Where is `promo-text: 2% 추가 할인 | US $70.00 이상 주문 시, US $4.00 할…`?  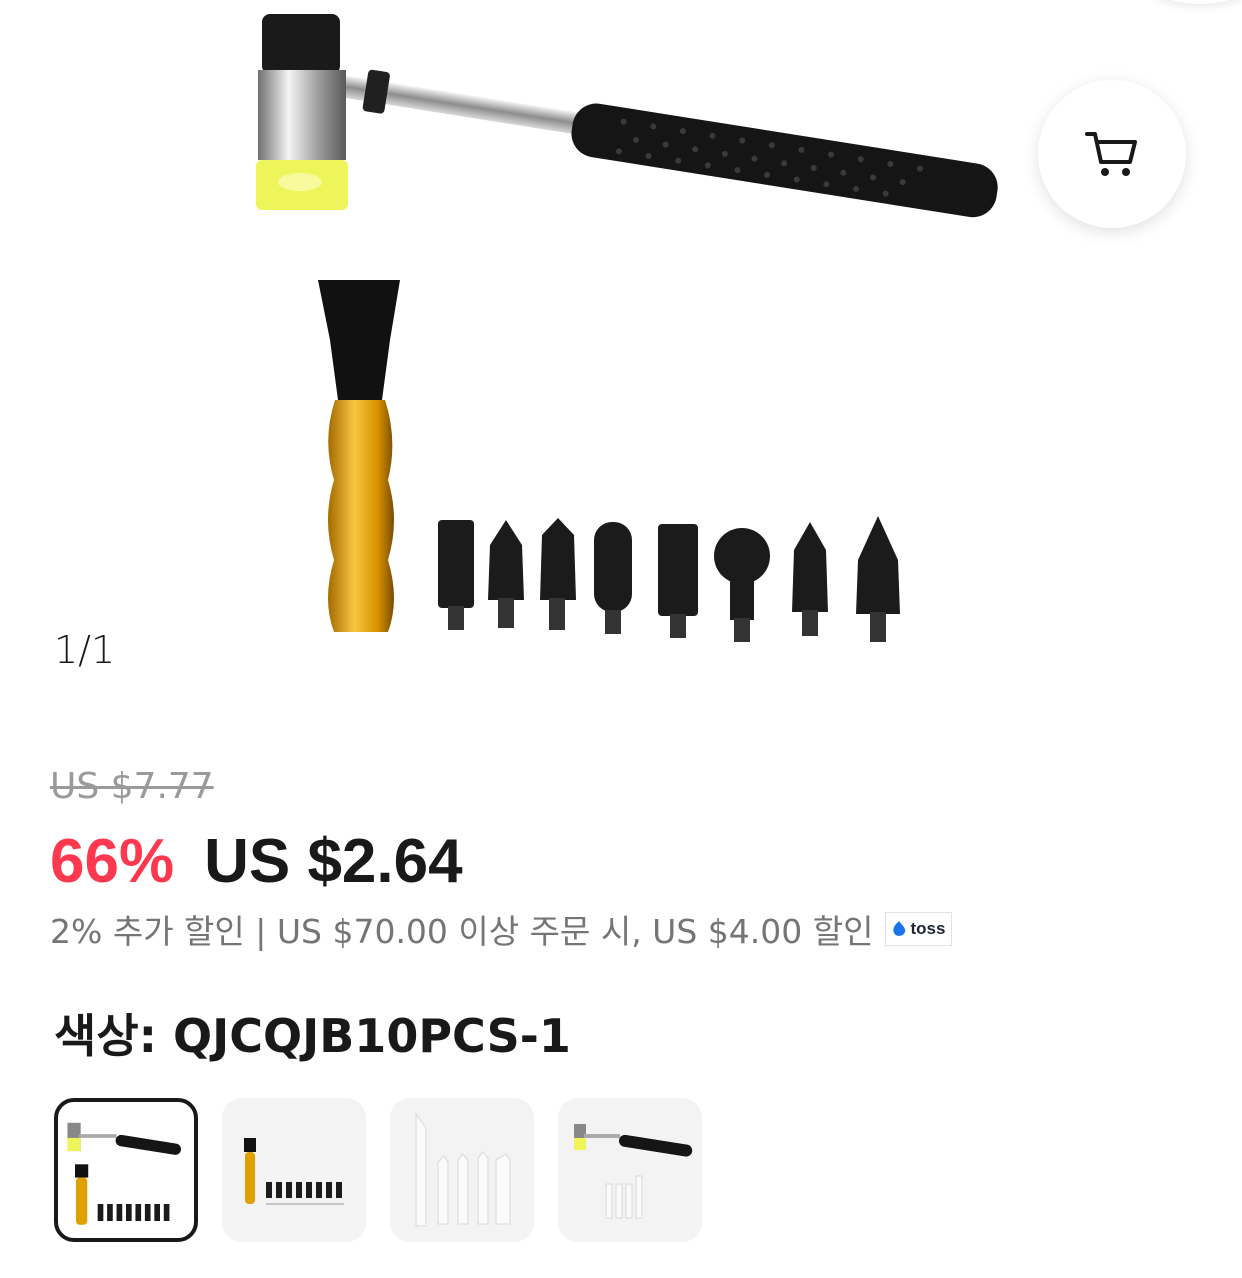 promo-text: 2% 추가 할인 | US $70.00 이상 주문 시, US $4.00 할… is located at coordinates (462, 931).